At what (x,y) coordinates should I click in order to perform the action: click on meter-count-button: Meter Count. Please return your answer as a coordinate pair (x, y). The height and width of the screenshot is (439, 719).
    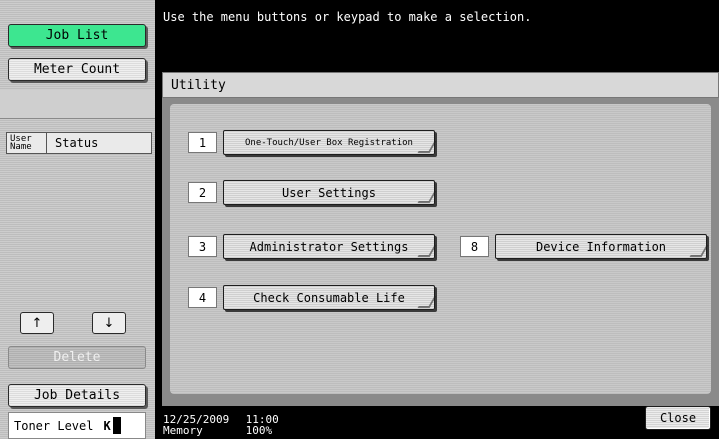
    Looking at the image, I should click on (77, 69).